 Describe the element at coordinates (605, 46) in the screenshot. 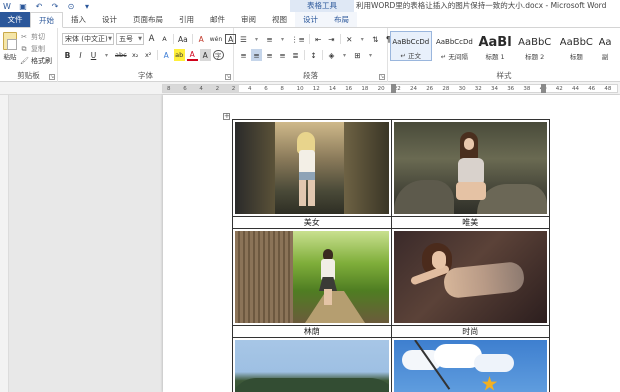

I see `style-subtitle: Aa 副` at that location.